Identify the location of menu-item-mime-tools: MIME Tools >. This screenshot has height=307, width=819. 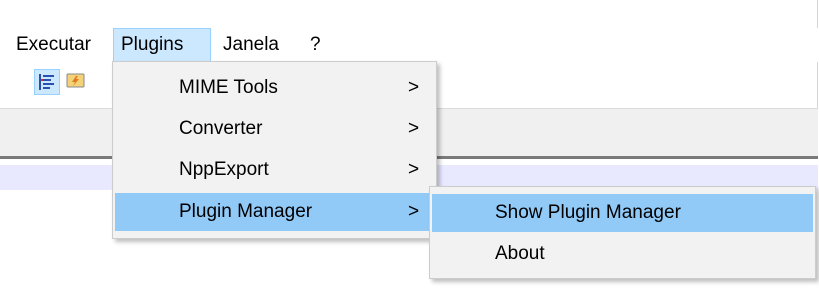
(274, 88).